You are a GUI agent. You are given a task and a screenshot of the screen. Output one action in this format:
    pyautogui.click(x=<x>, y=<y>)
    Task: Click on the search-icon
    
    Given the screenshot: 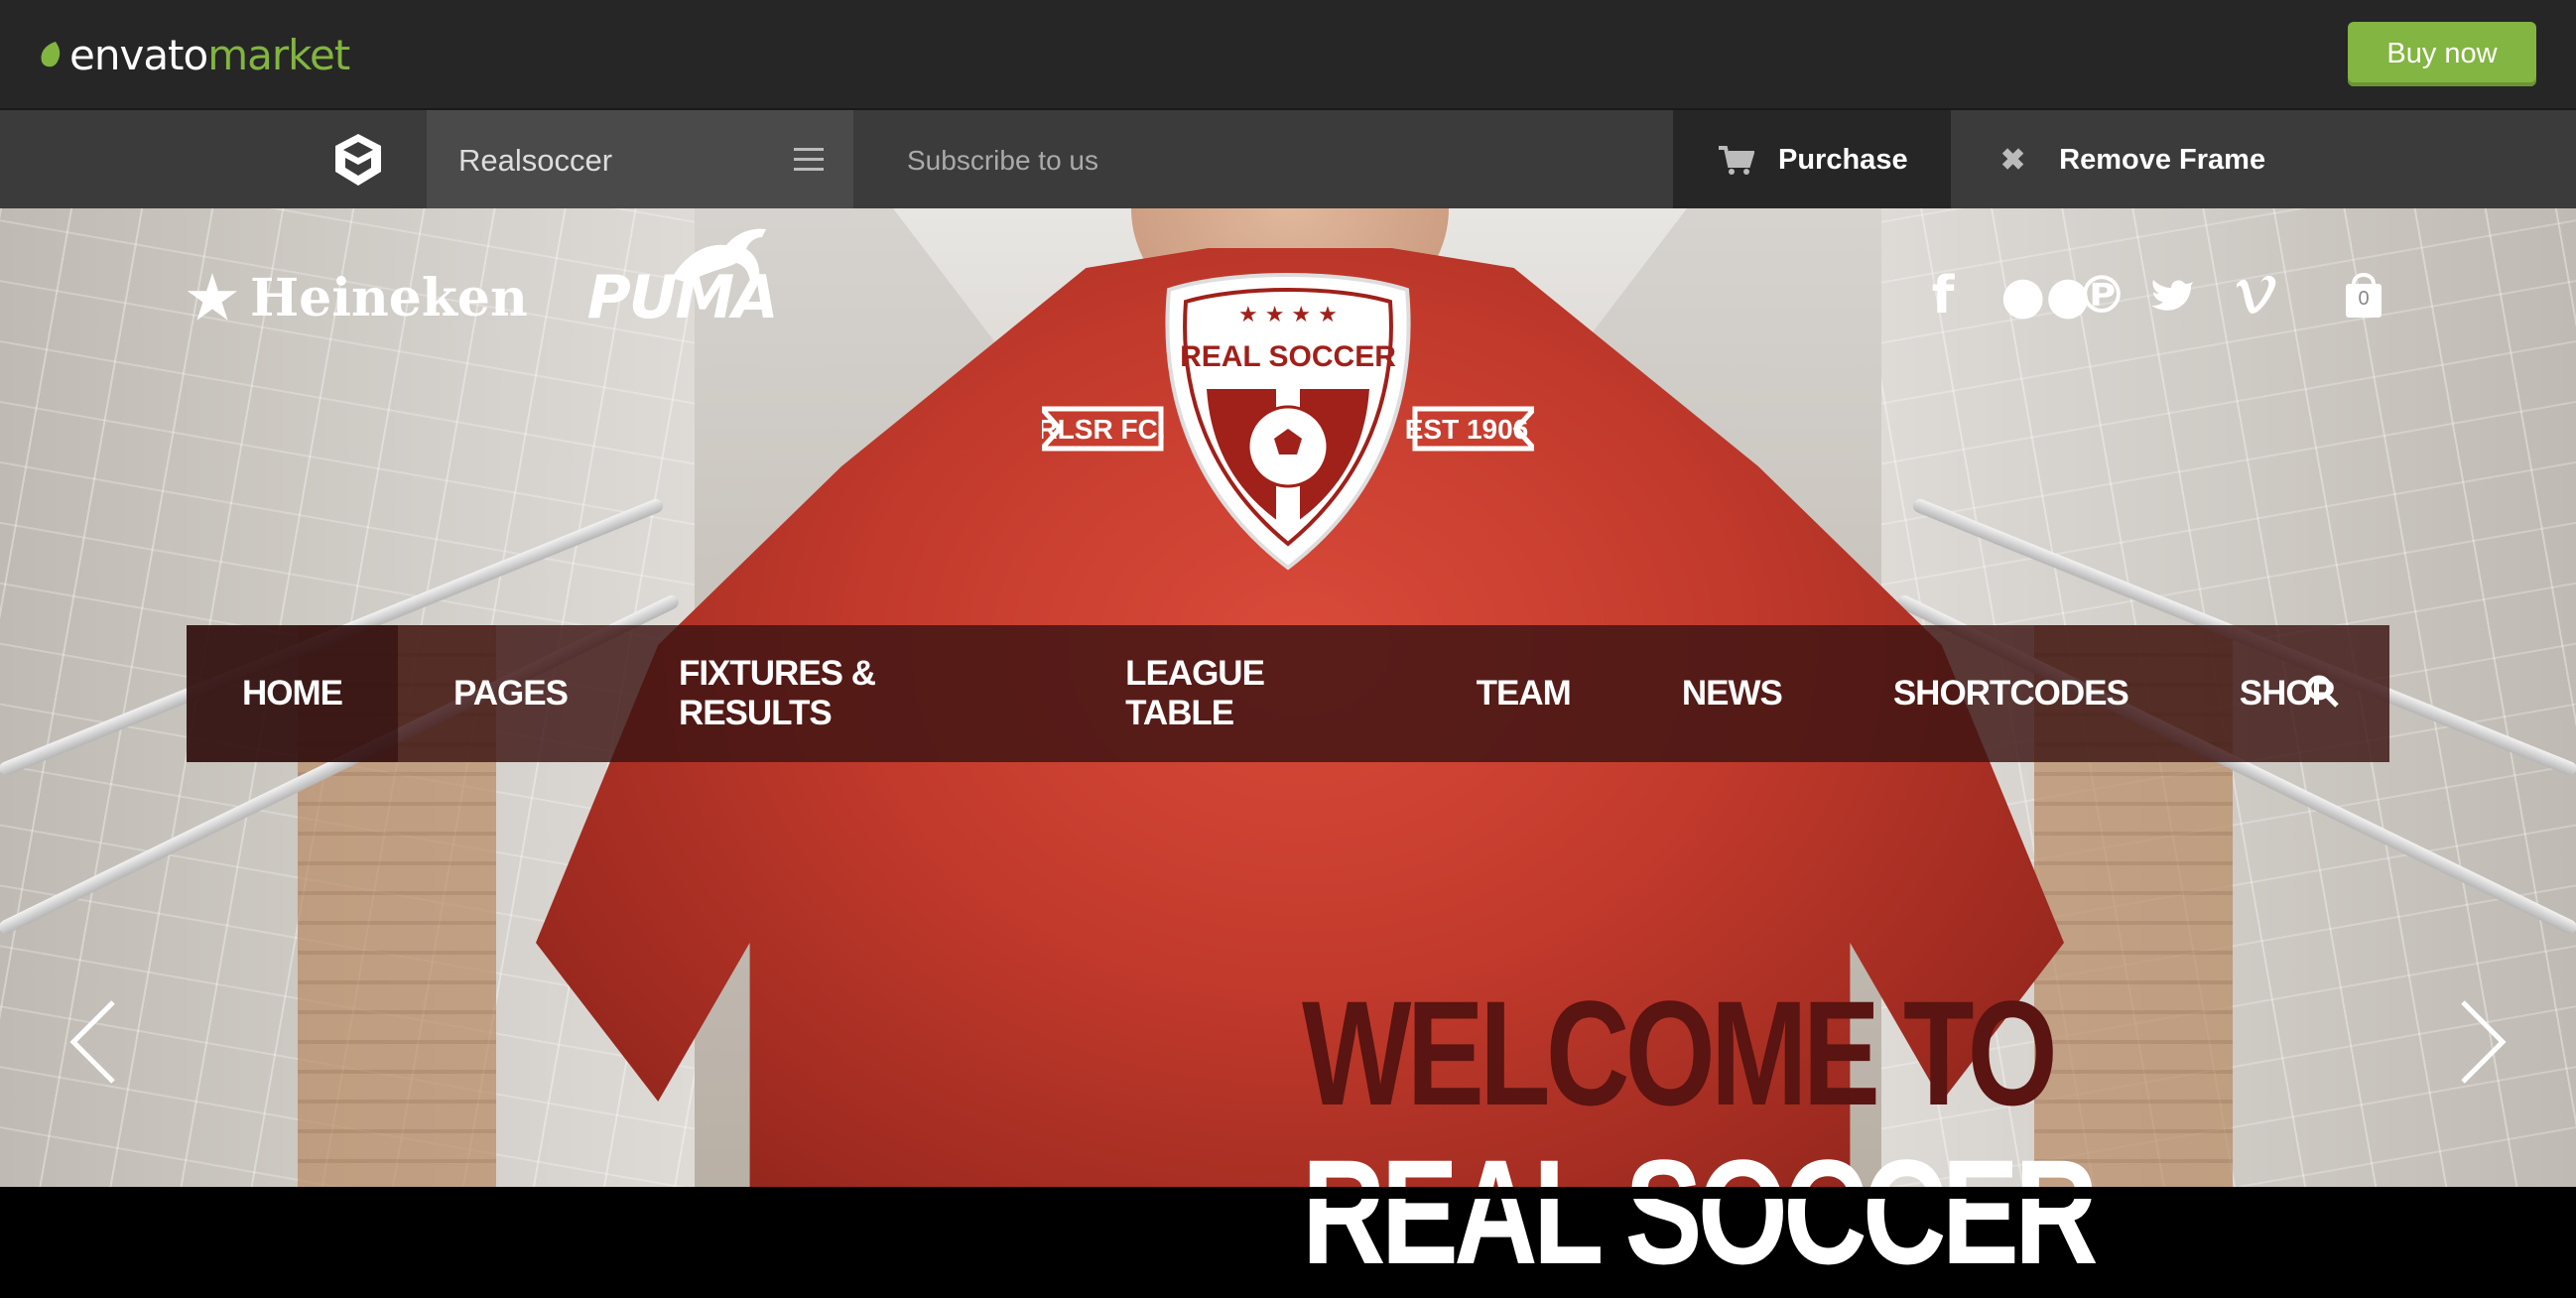 What is the action you would take?
    pyautogui.click(x=2322, y=691)
    